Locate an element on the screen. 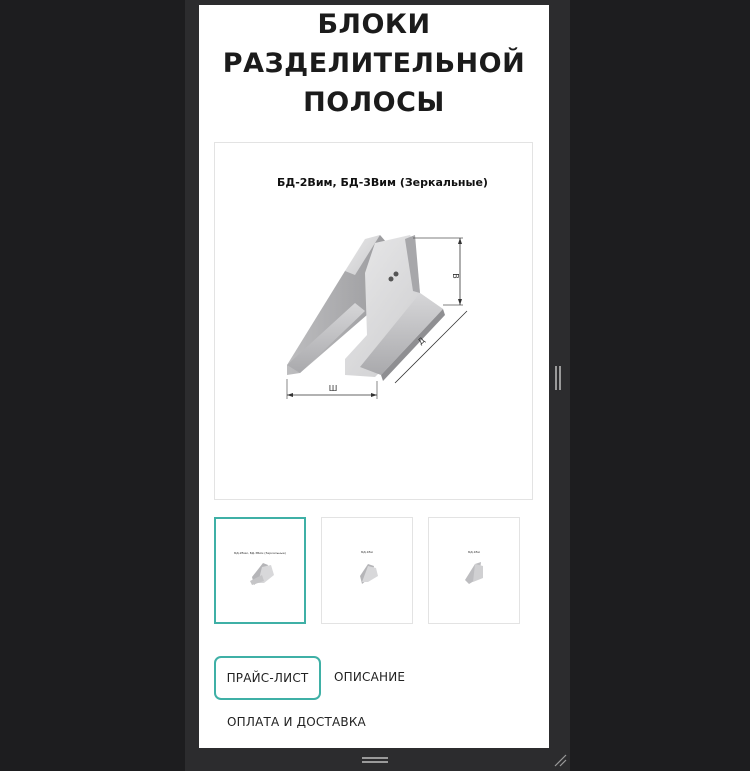  width-label: Ш is located at coordinates (333, 388).